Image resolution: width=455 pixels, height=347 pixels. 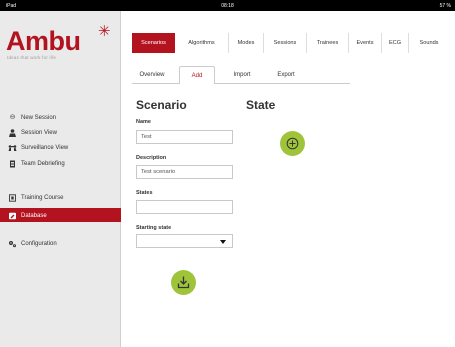 I want to click on description-field, so click(x=184, y=172).